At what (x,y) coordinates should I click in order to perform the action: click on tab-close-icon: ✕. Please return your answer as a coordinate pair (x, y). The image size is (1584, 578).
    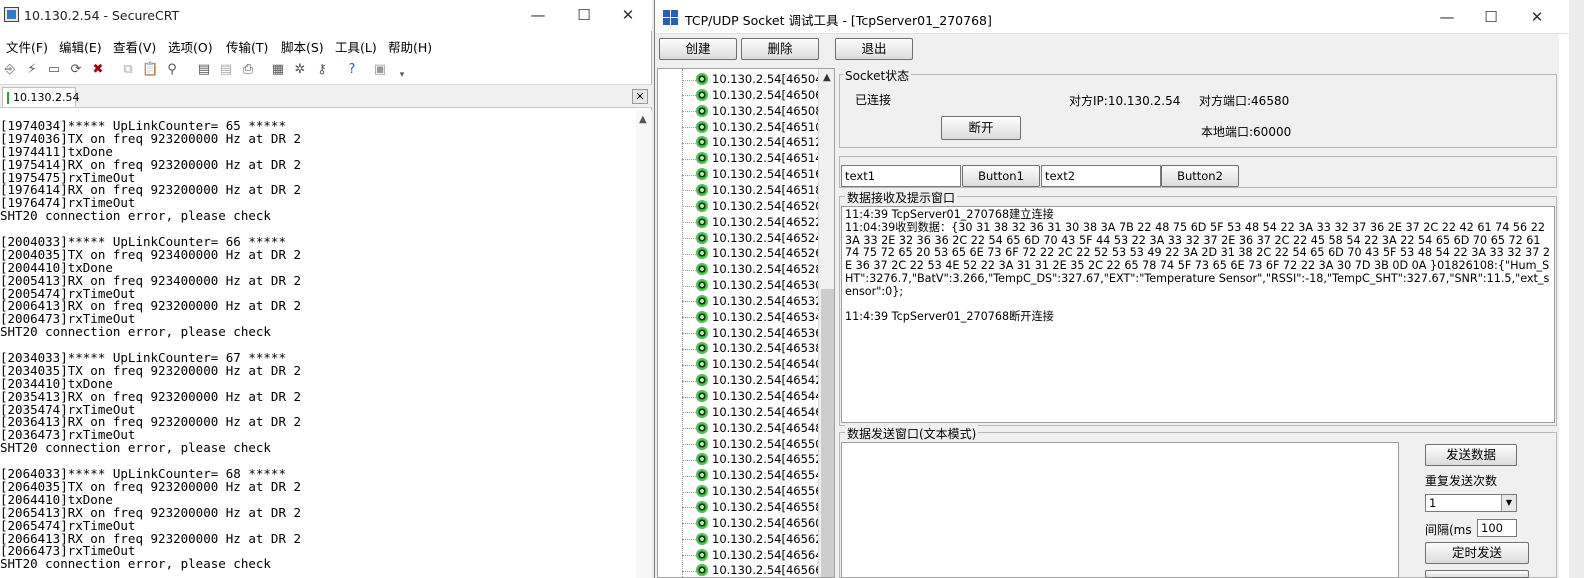
    Looking at the image, I should click on (640, 96).